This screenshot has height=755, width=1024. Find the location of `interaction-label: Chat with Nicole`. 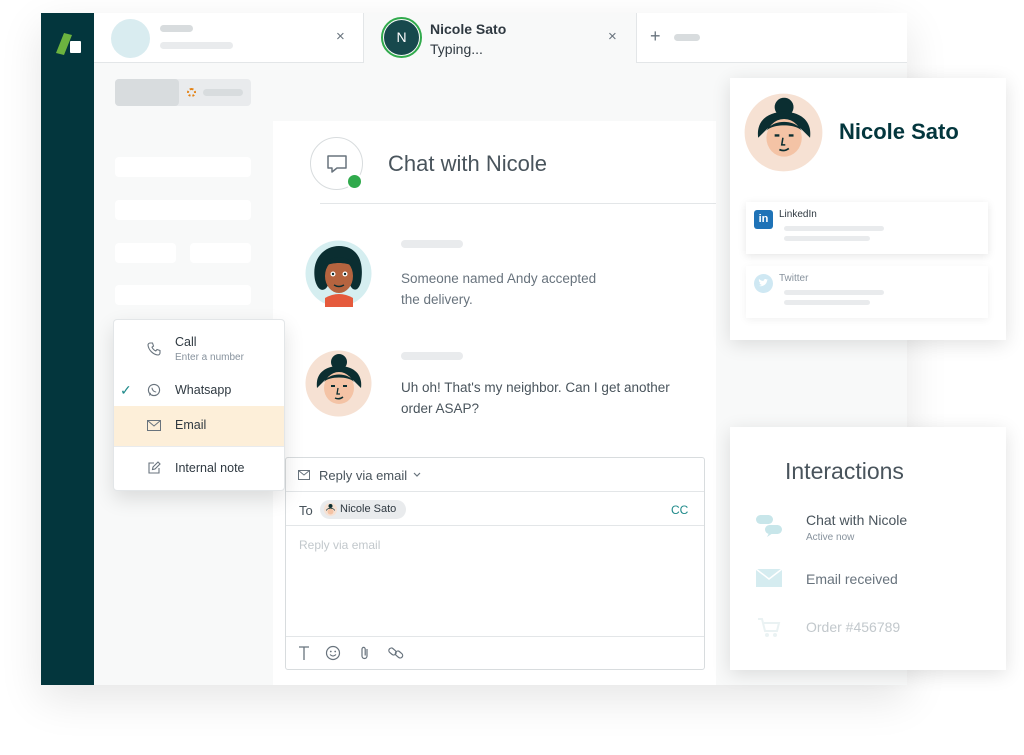

interaction-label: Chat with Nicole is located at coordinates (857, 520).